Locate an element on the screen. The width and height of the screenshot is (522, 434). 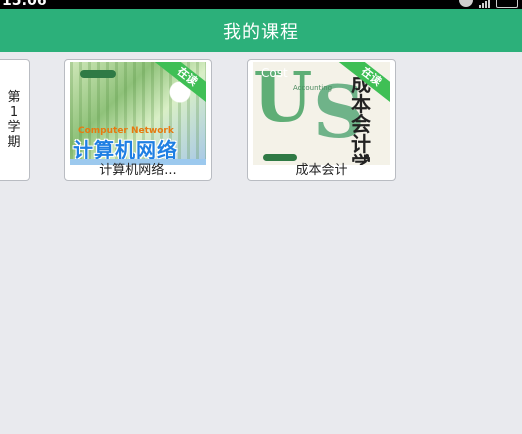
title-bar: 我的课程 is located at coordinates (261, 30).